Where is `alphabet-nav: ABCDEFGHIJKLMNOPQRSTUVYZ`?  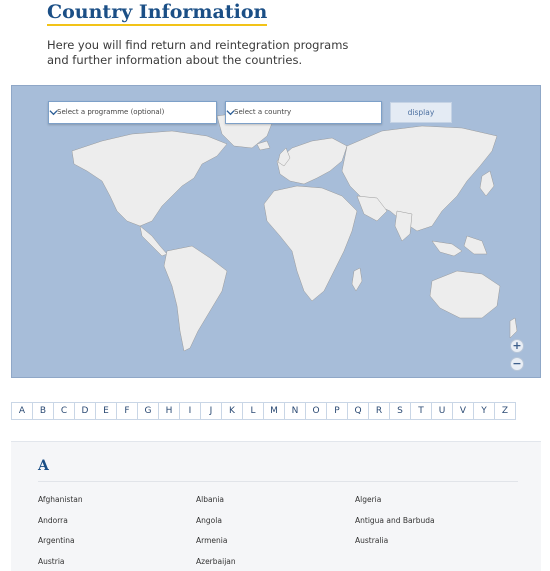
alphabet-nav: ABCDEFGHIJKLMNOPQRSTUVYZ is located at coordinates (263, 411).